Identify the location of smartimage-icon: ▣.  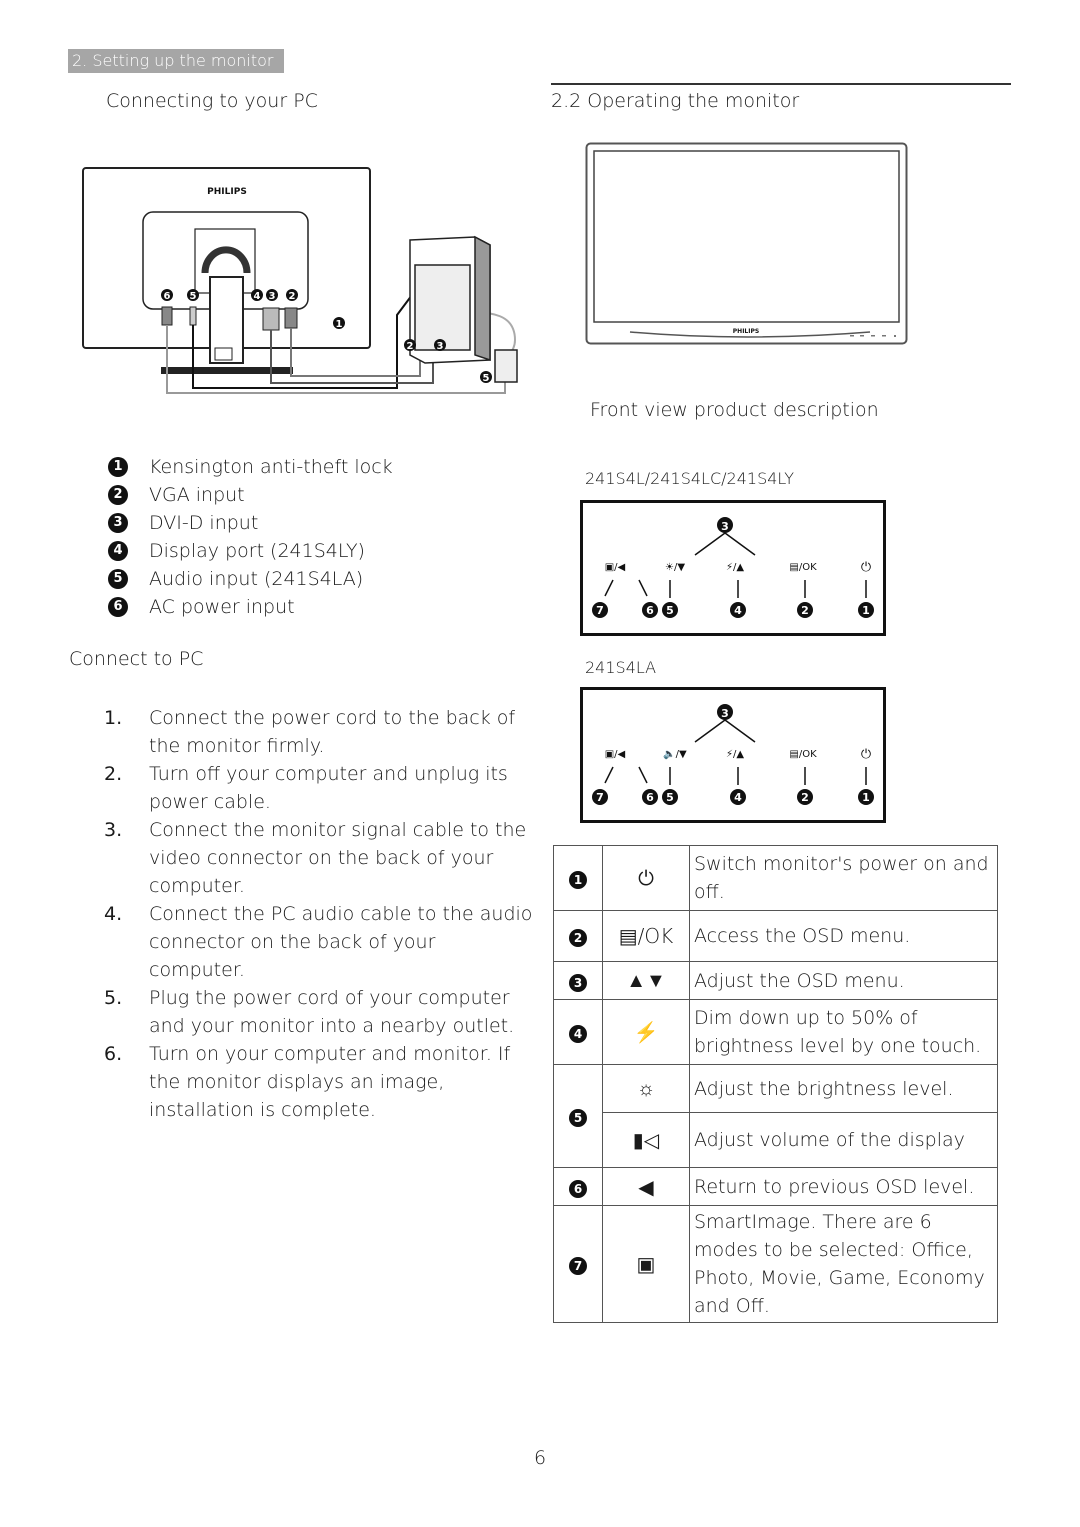
(646, 1264).